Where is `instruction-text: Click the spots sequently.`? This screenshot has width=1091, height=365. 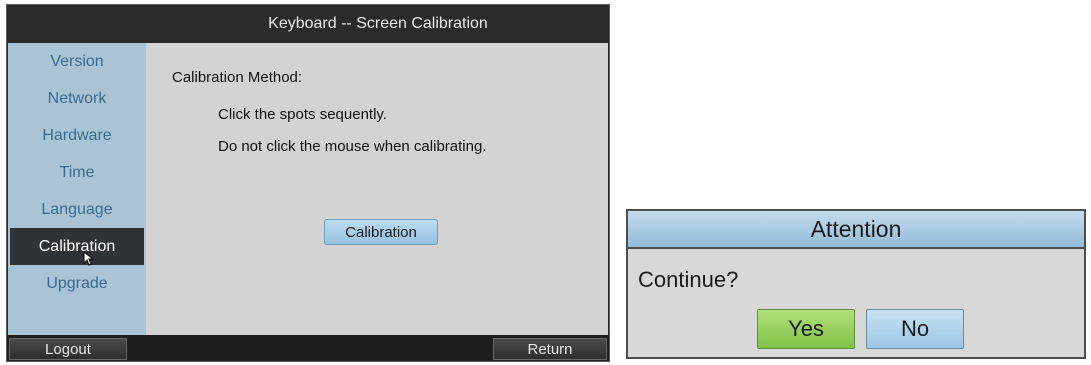
instruction-text: Click the spots sequently. is located at coordinates (302, 114).